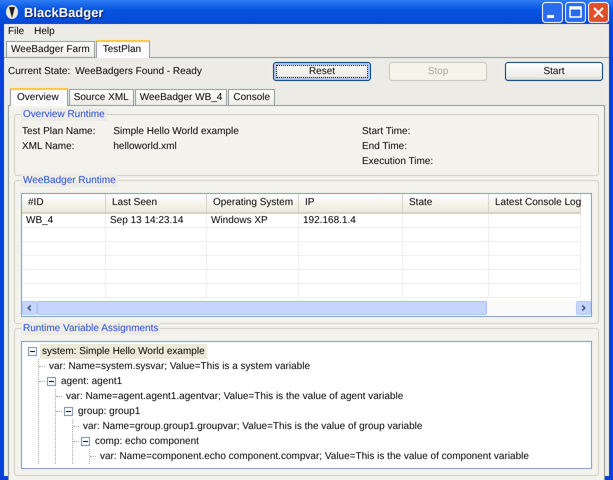 This screenshot has height=480, width=613. What do you see at coordinates (49, 147) in the screenshot?
I see `field-label: XML Name:` at bounding box center [49, 147].